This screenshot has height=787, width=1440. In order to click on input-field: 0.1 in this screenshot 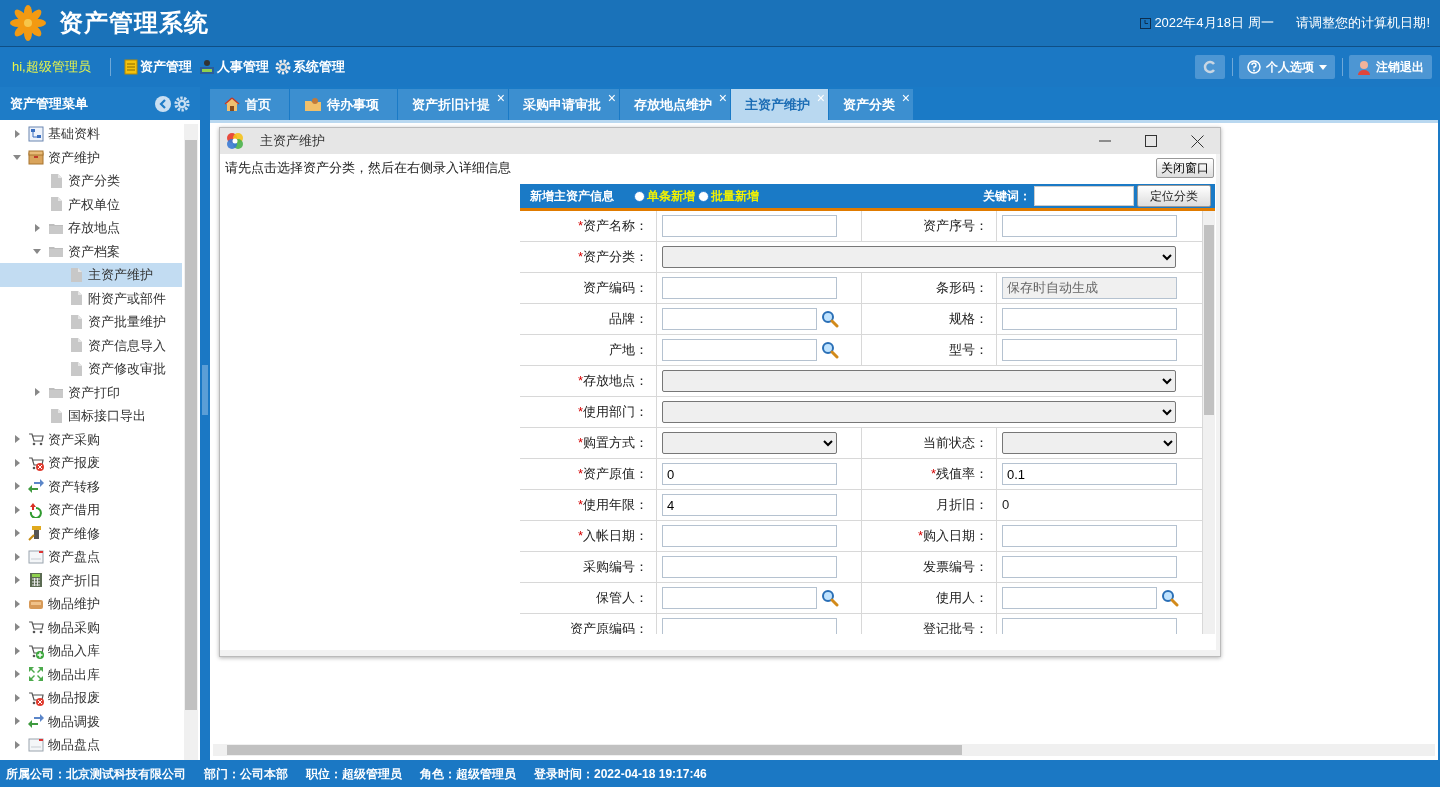, I will do `click(1089, 474)`.